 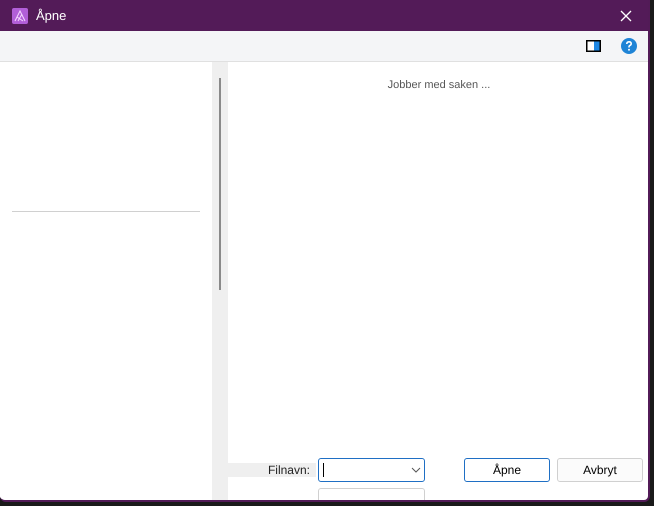 I want to click on preview-pane-icon, so click(x=593, y=46).